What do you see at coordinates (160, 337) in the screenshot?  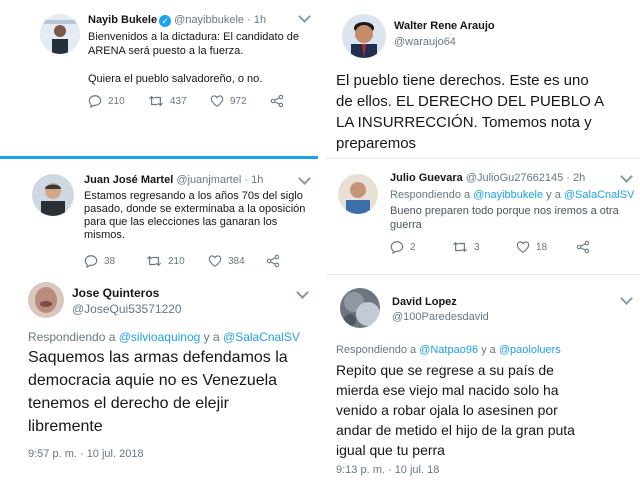 I see `mention-link: @silvioaquinog` at bounding box center [160, 337].